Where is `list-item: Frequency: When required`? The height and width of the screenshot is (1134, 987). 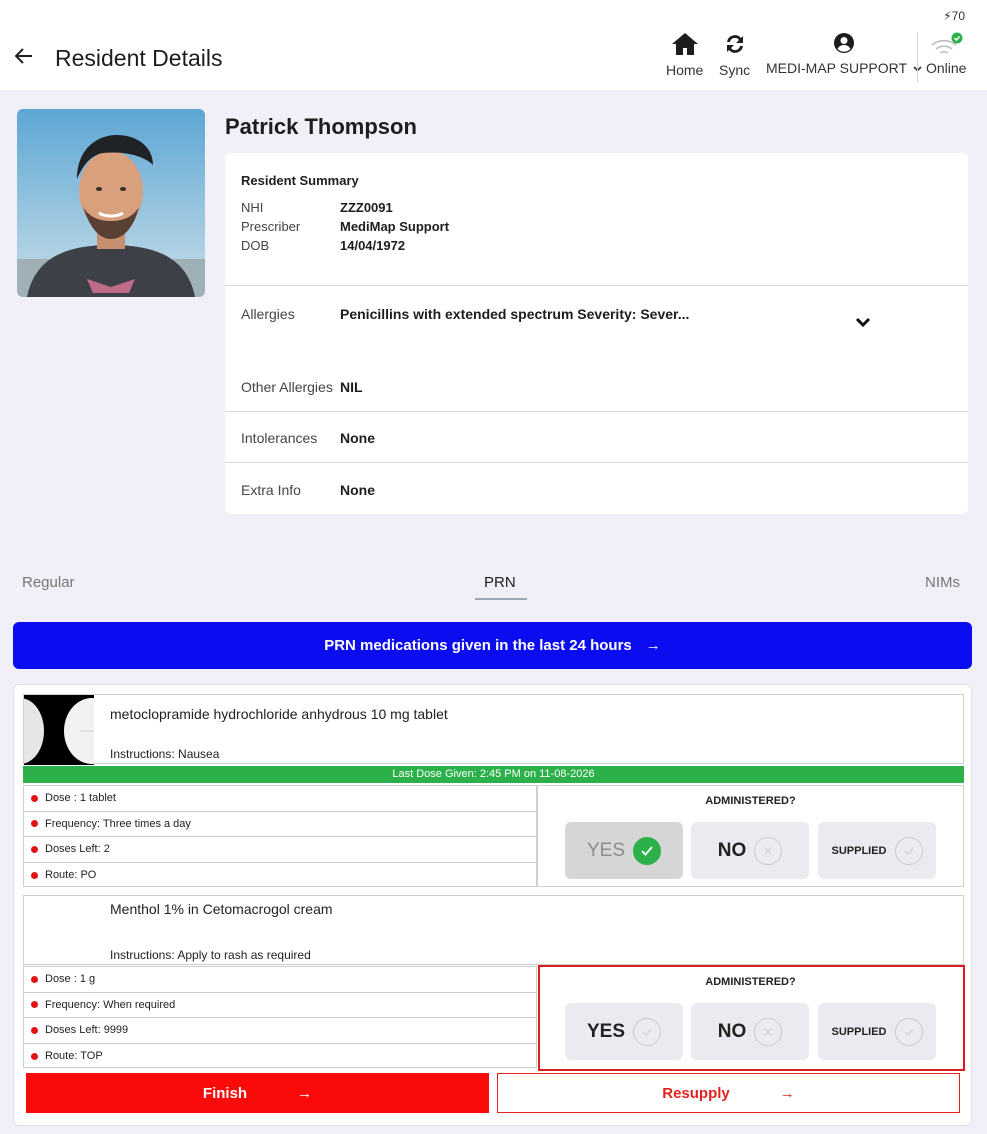 list-item: Frequency: When required is located at coordinates (280, 1005).